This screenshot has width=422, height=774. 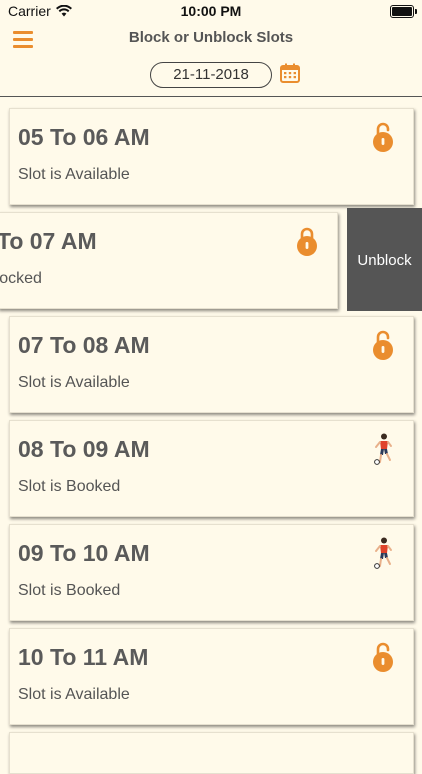 What do you see at coordinates (211, 753) in the screenshot?
I see `slot-card-partial` at bounding box center [211, 753].